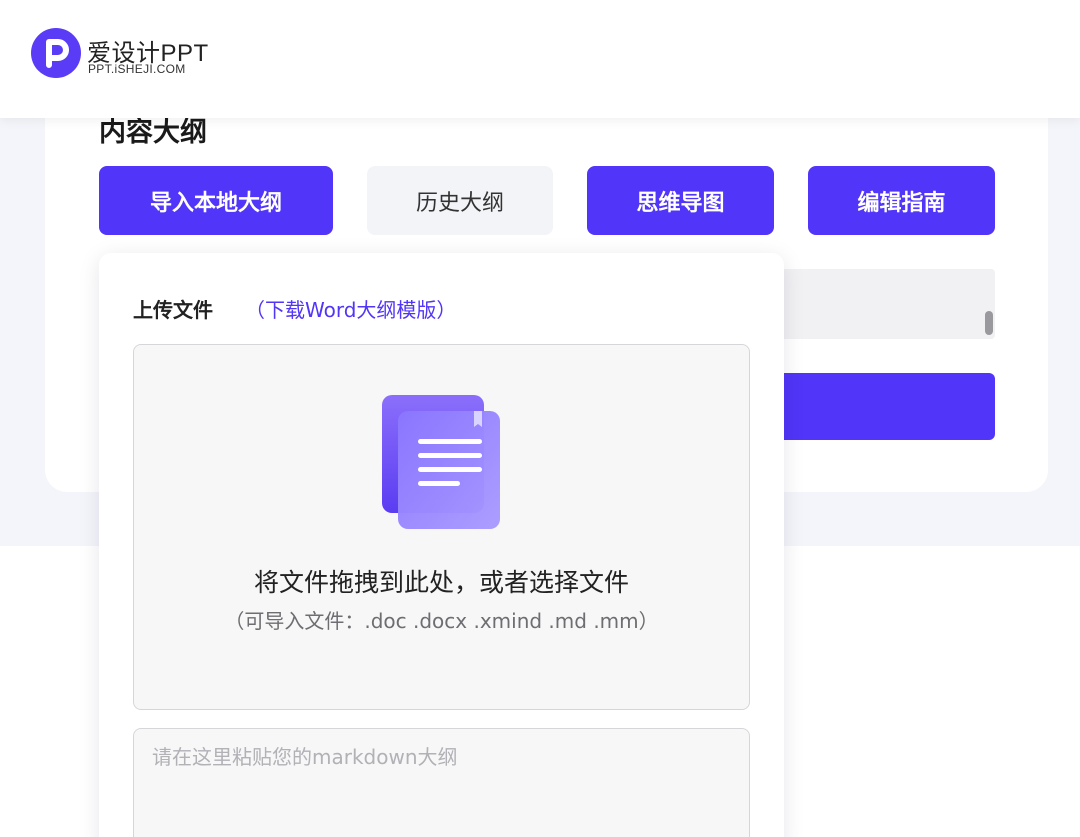 This screenshot has width=1080, height=837. Describe the element at coordinates (441, 462) in the screenshot. I see `document-icon` at that location.